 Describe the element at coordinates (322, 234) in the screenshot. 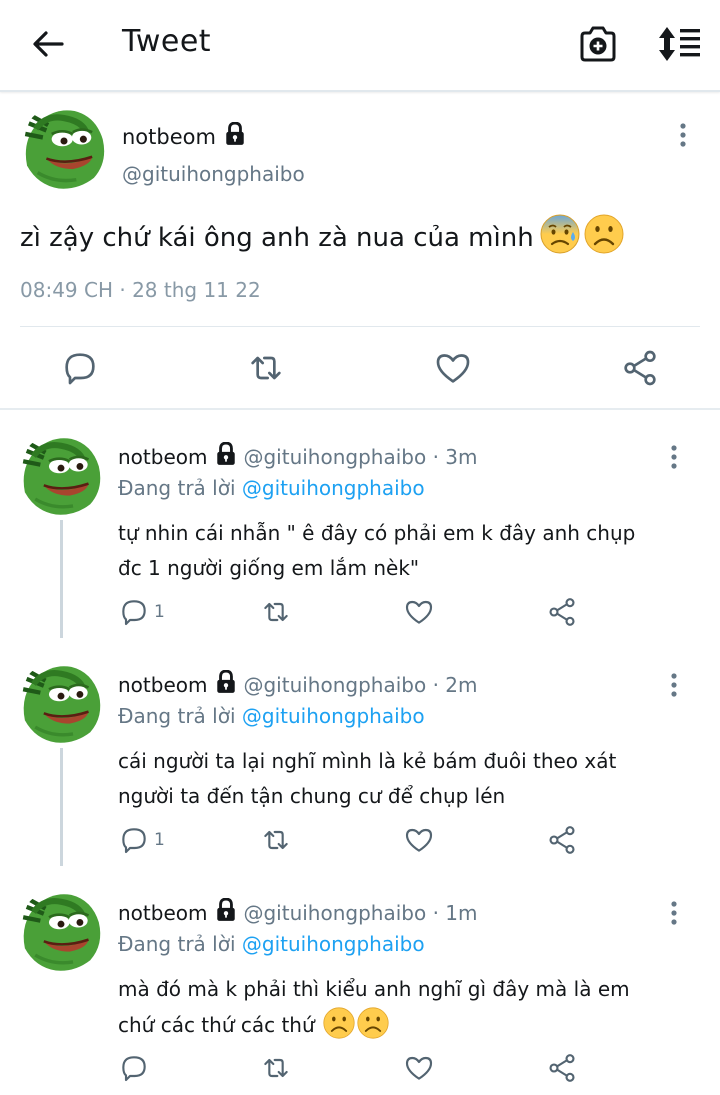

I see `tweet-text: zì zậy chứ kái ông anh zà nua của mình` at that location.